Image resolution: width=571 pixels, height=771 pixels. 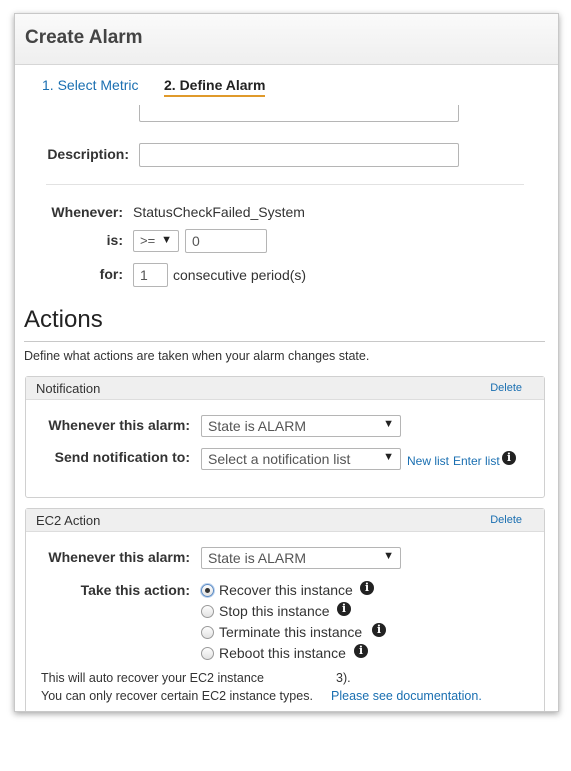 What do you see at coordinates (226, 241) in the screenshot?
I see `threshold-input: 0` at bounding box center [226, 241].